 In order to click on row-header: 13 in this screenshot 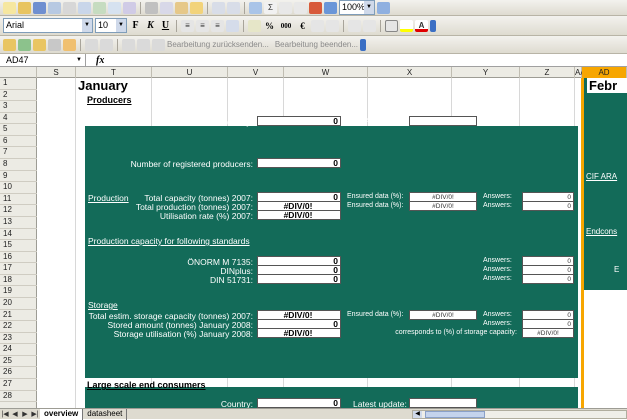, I will do `click(18, 223)`.